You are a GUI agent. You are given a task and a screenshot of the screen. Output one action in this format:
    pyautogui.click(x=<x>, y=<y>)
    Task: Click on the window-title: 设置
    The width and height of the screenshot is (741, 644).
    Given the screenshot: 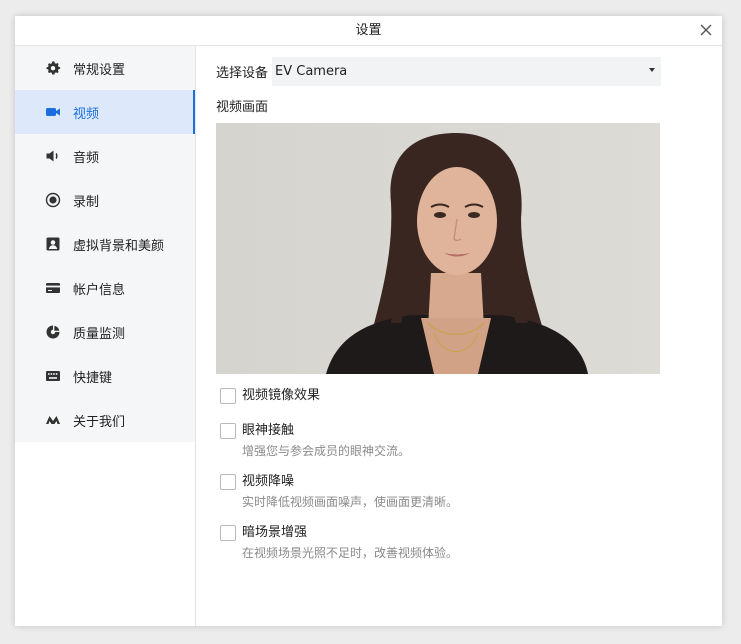 What is the action you would take?
    pyautogui.click(x=368, y=30)
    